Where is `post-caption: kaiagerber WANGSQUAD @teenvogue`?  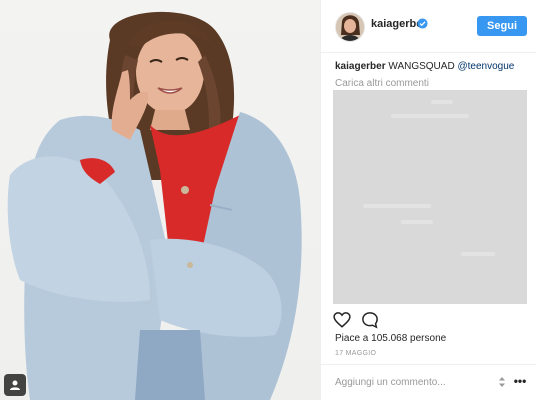
post-caption: kaiagerber WANGSQUAD @teenvogue is located at coordinates (424, 66).